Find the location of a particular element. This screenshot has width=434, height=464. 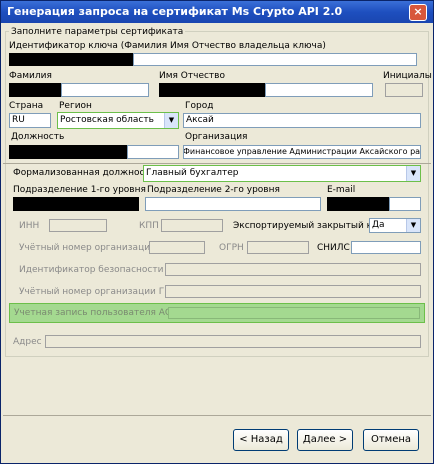

formal-position-label: Формализованная должность is located at coordinates (84, 173).